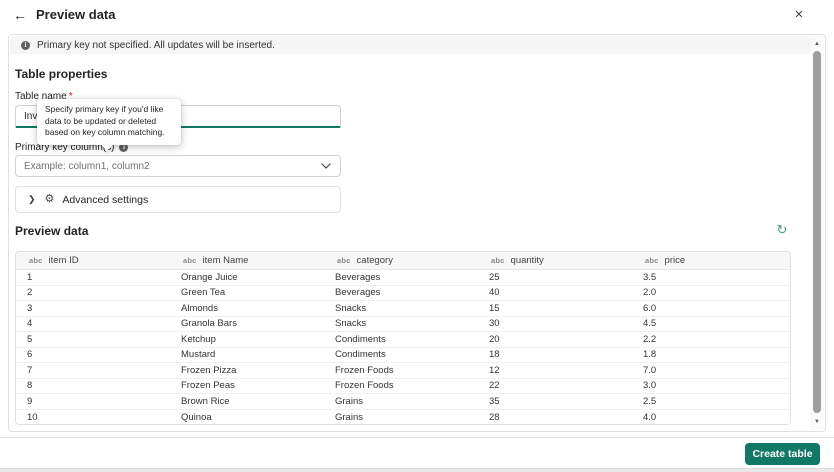  Describe the element at coordinates (30, 277) in the screenshot. I see `table-cell: 1` at that location.